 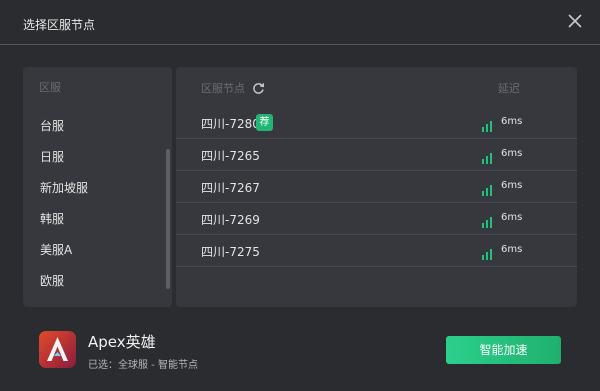 I want to click on region-item: 日服, so click(x=93, y=157).